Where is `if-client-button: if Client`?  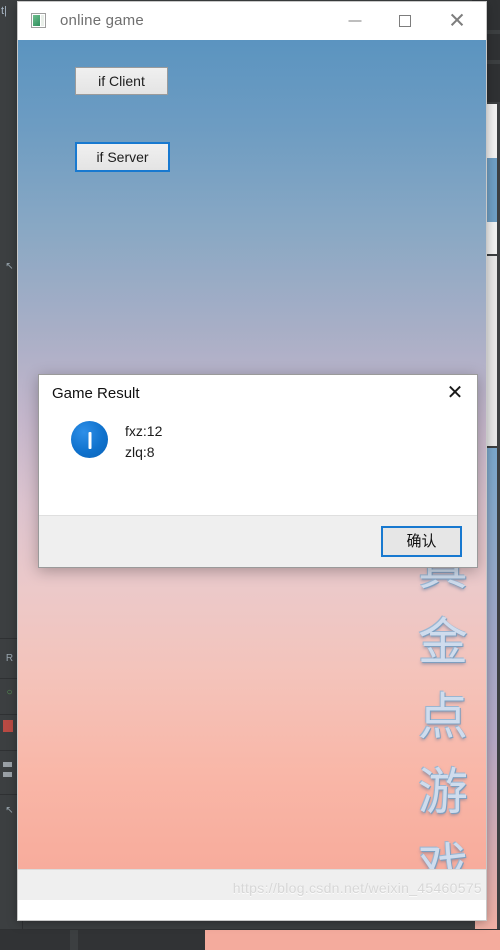
if-client-button: if Client is located at coordinates (121, 81).